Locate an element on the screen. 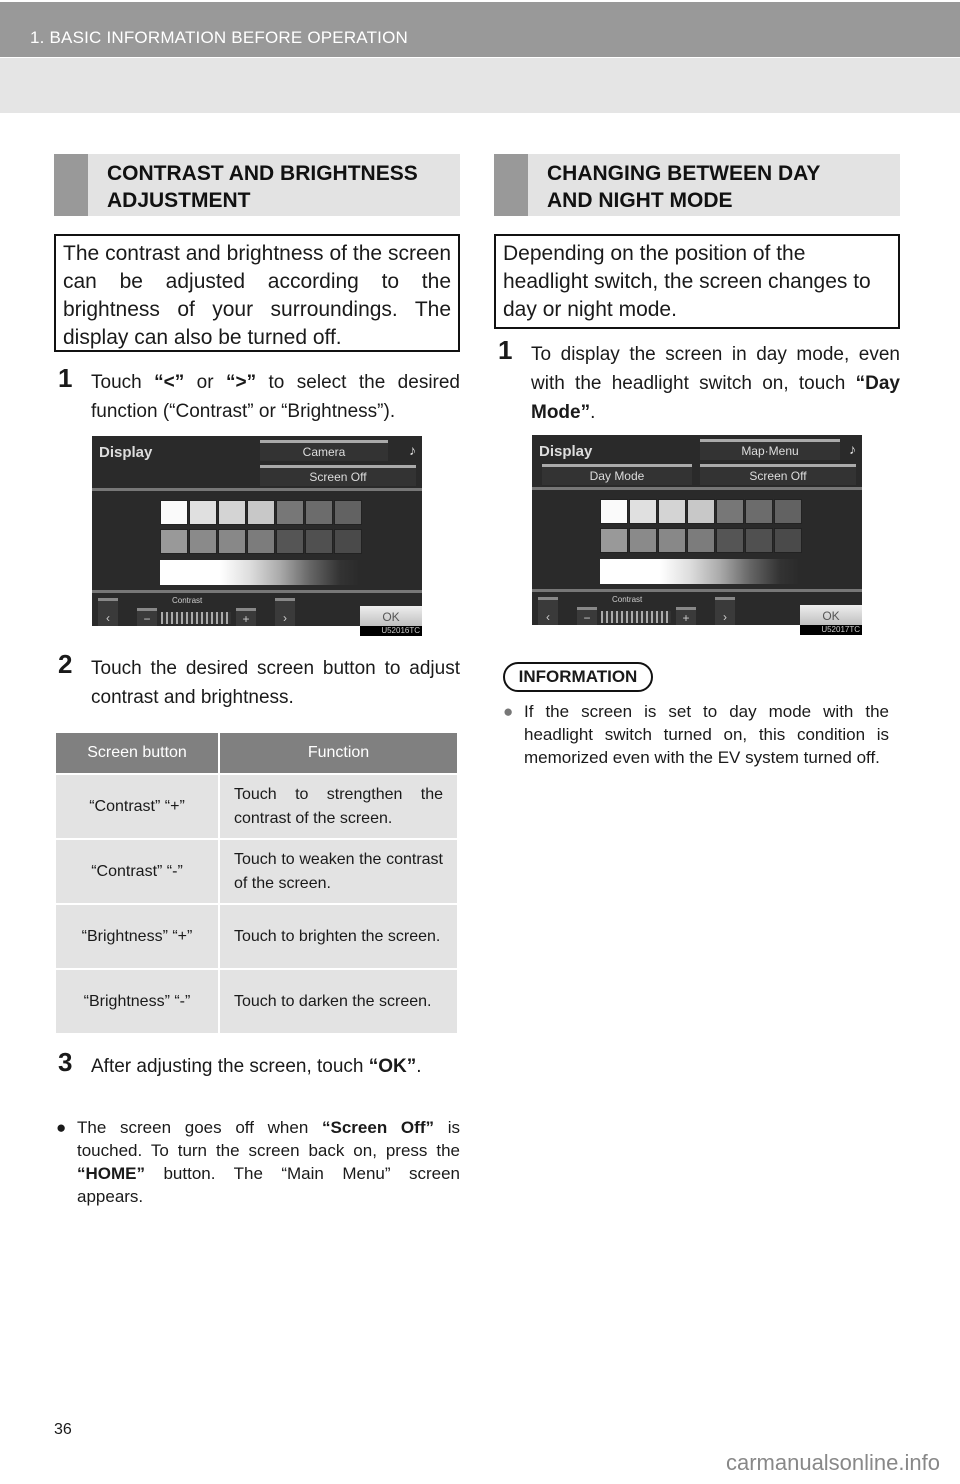 The width and height of the screenshot is (960, 1484). text: Touch is located at coordinates (123, 382).